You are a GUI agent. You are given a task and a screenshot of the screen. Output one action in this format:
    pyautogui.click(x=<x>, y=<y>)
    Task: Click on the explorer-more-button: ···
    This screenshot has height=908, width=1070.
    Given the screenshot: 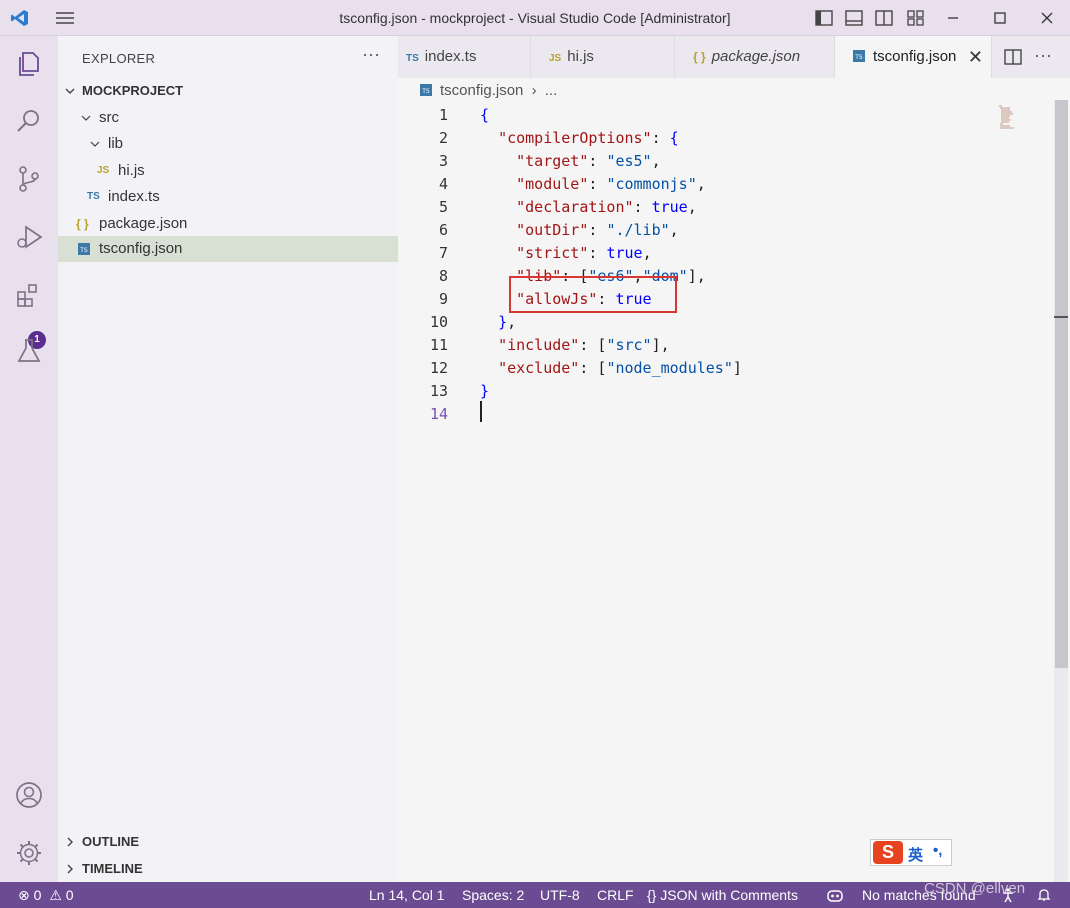 What is the action you would take?
    pyautogui.click(x=371, y=54)
    